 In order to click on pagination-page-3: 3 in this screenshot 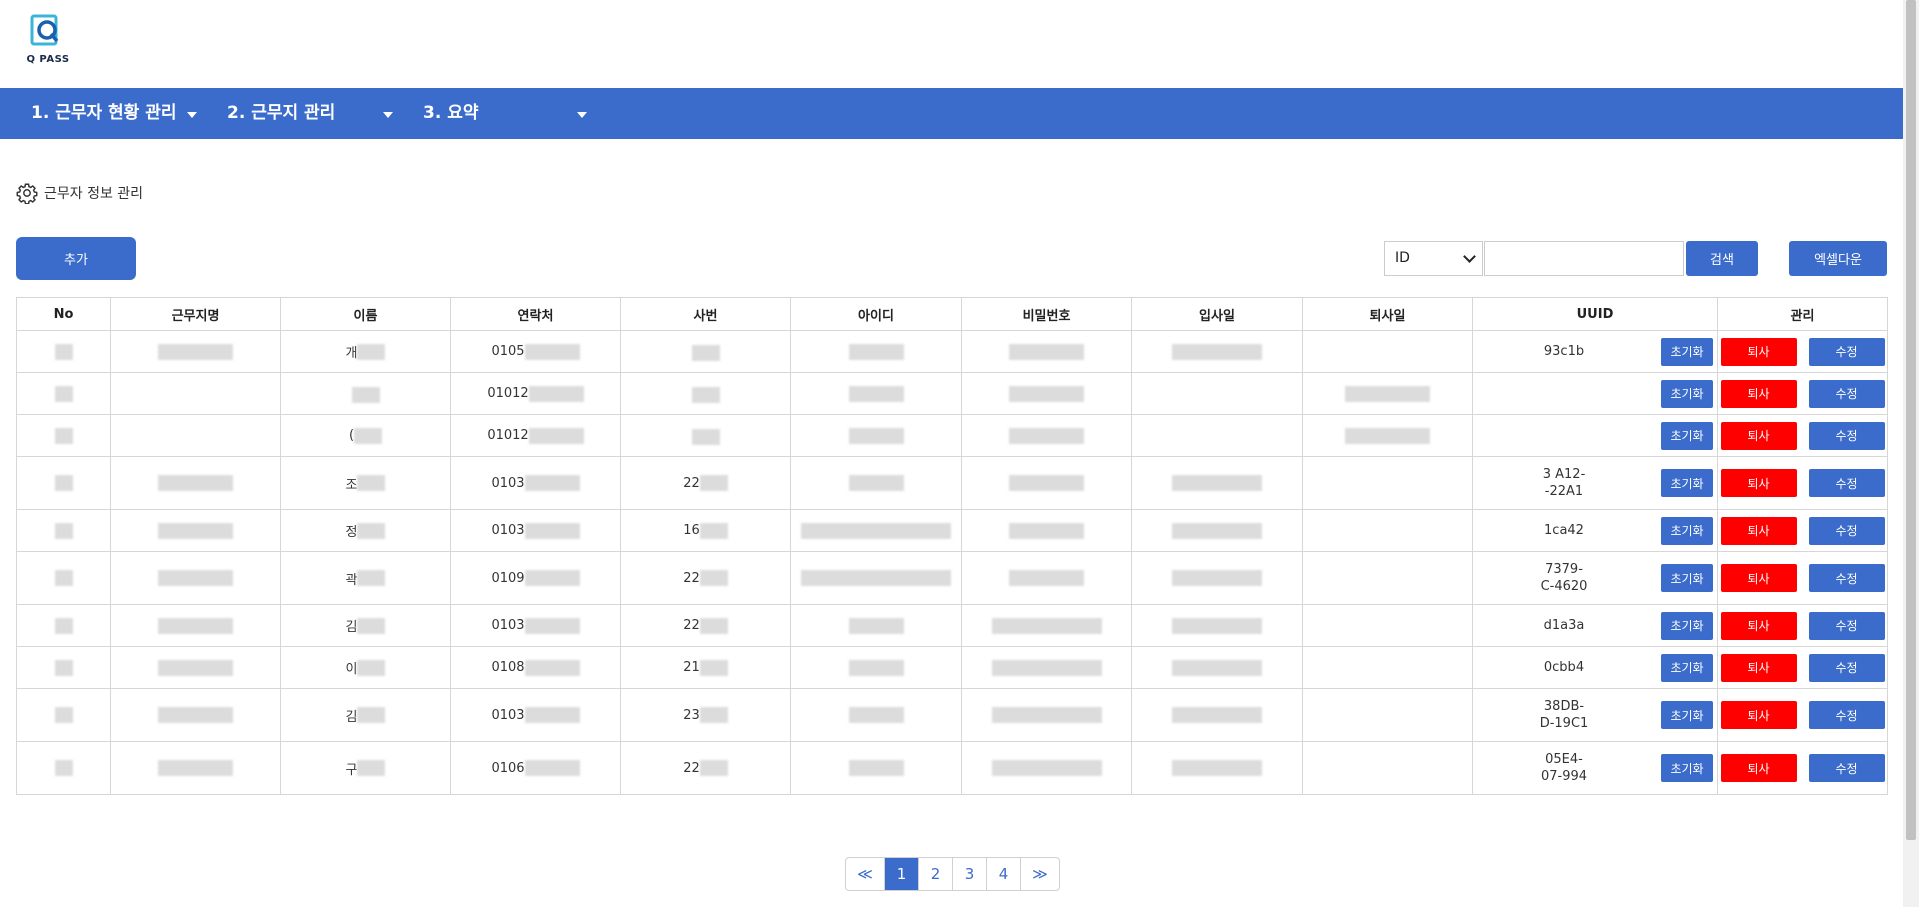, I will do `click(969, 874)`.